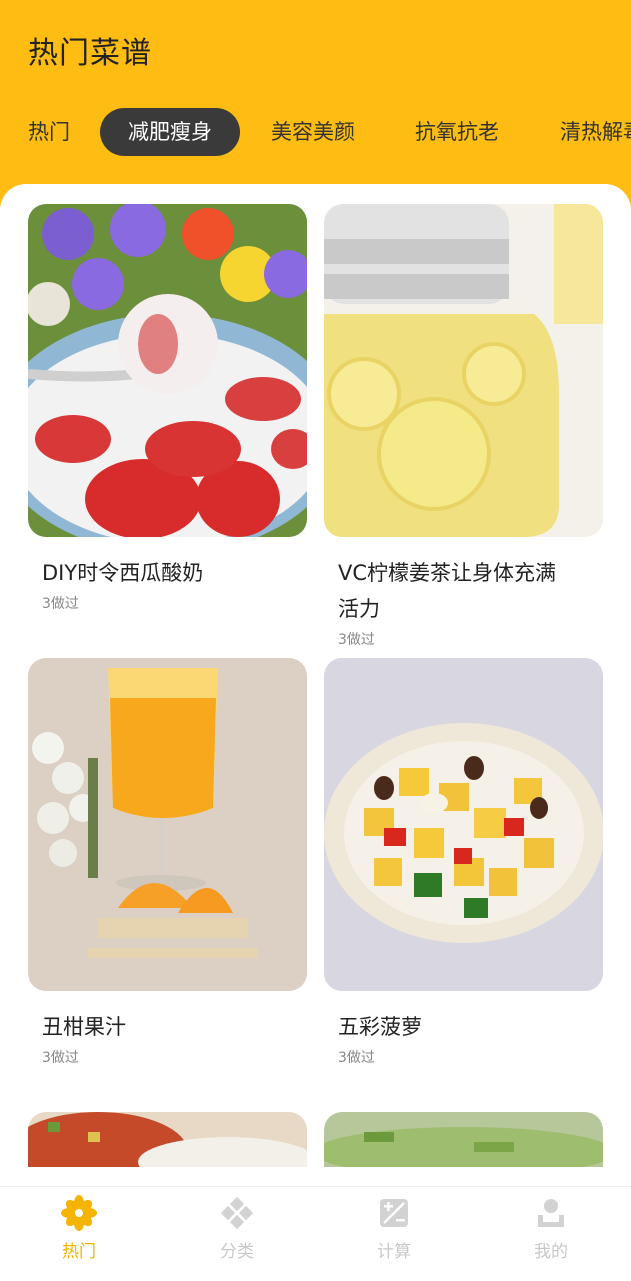 This screenshot has width=631, height=1281. Describe the element at coordinates (49, 132) in the screenshot. I see `tab-hot: 热门` at that location.